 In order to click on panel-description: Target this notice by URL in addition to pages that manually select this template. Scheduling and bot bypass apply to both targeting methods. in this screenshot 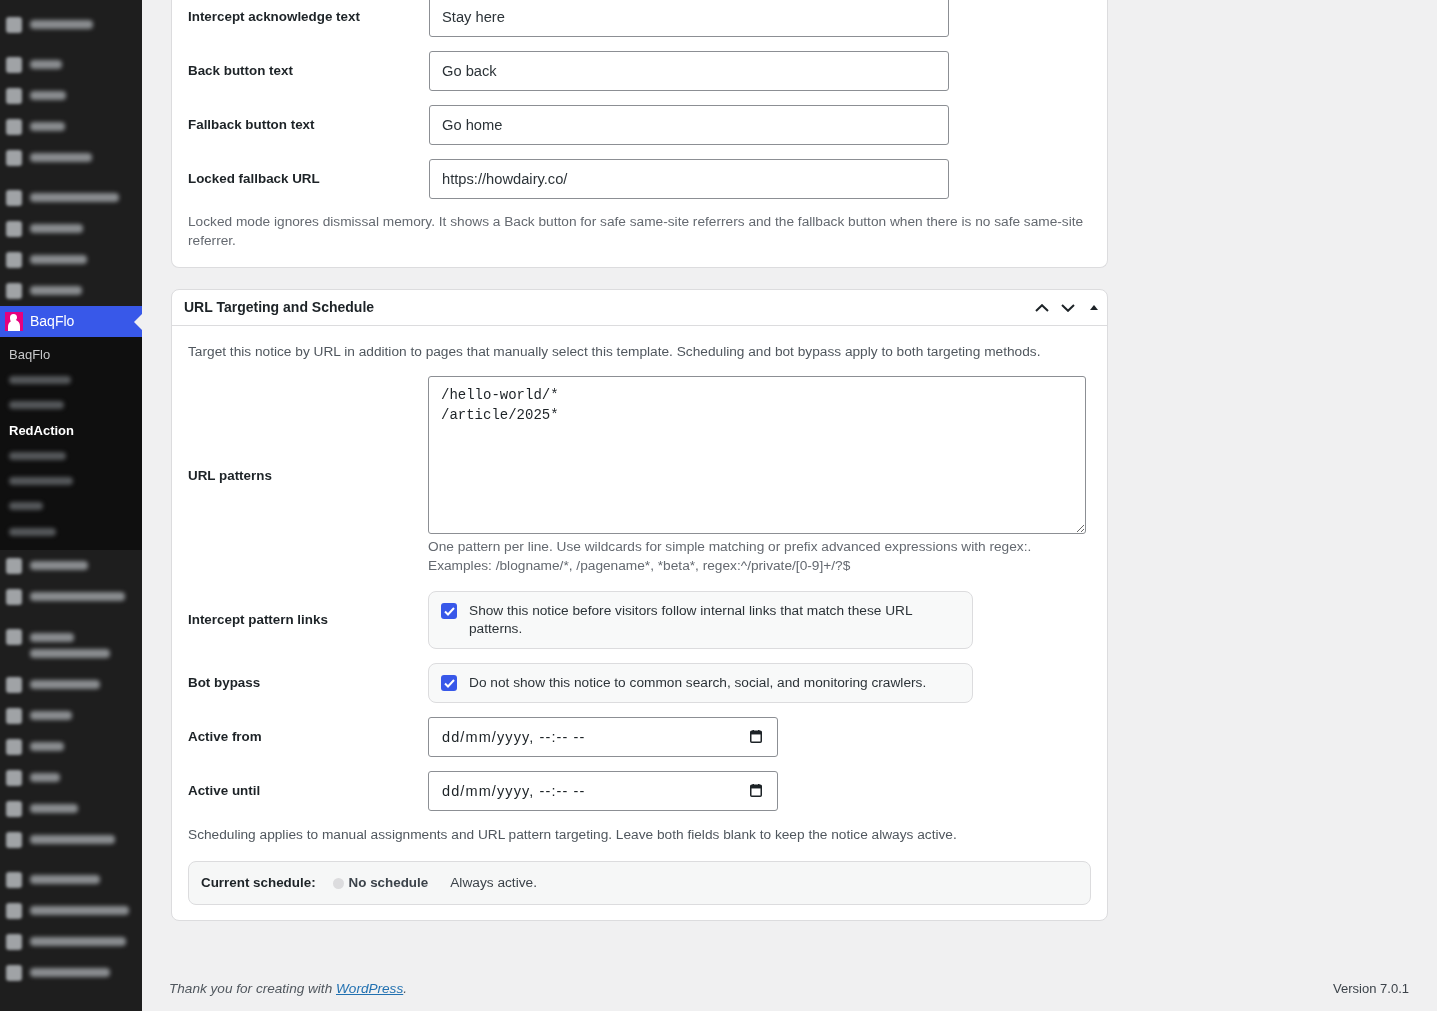, I will do `click(615, 352)`.